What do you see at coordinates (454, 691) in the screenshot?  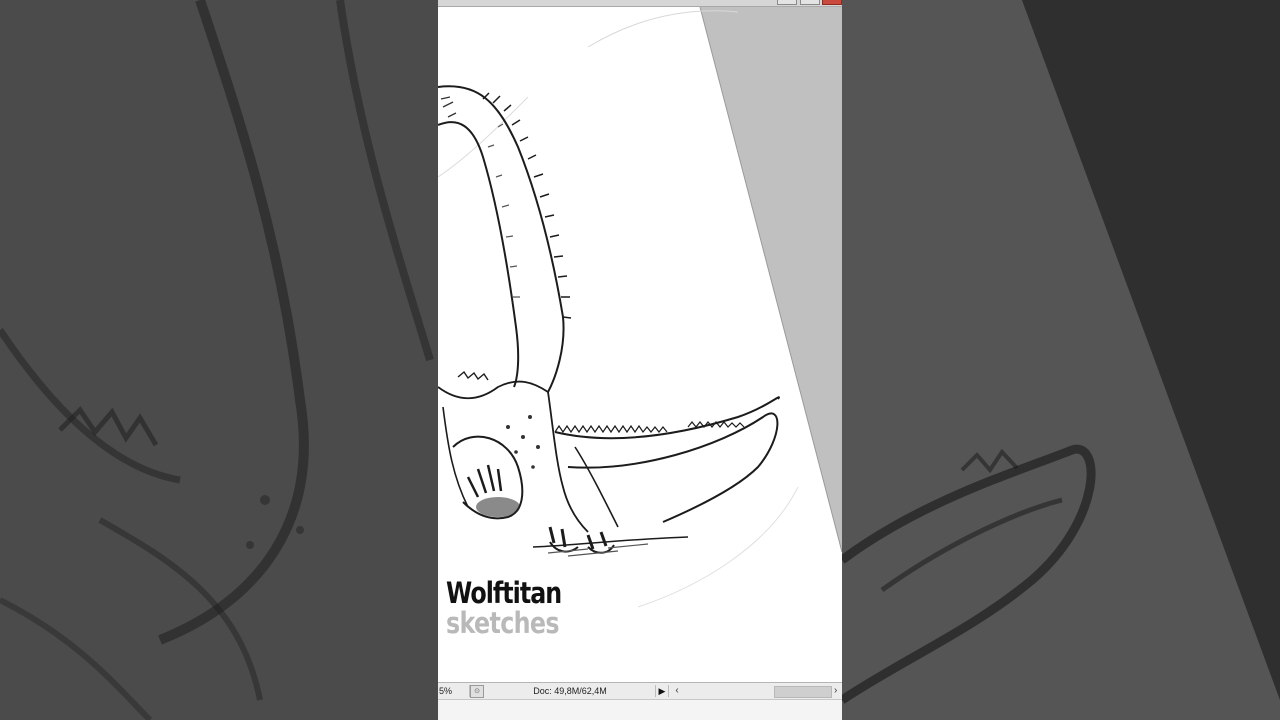 I see `zoom-level-field: 5%` at bounding box center [454, 691].